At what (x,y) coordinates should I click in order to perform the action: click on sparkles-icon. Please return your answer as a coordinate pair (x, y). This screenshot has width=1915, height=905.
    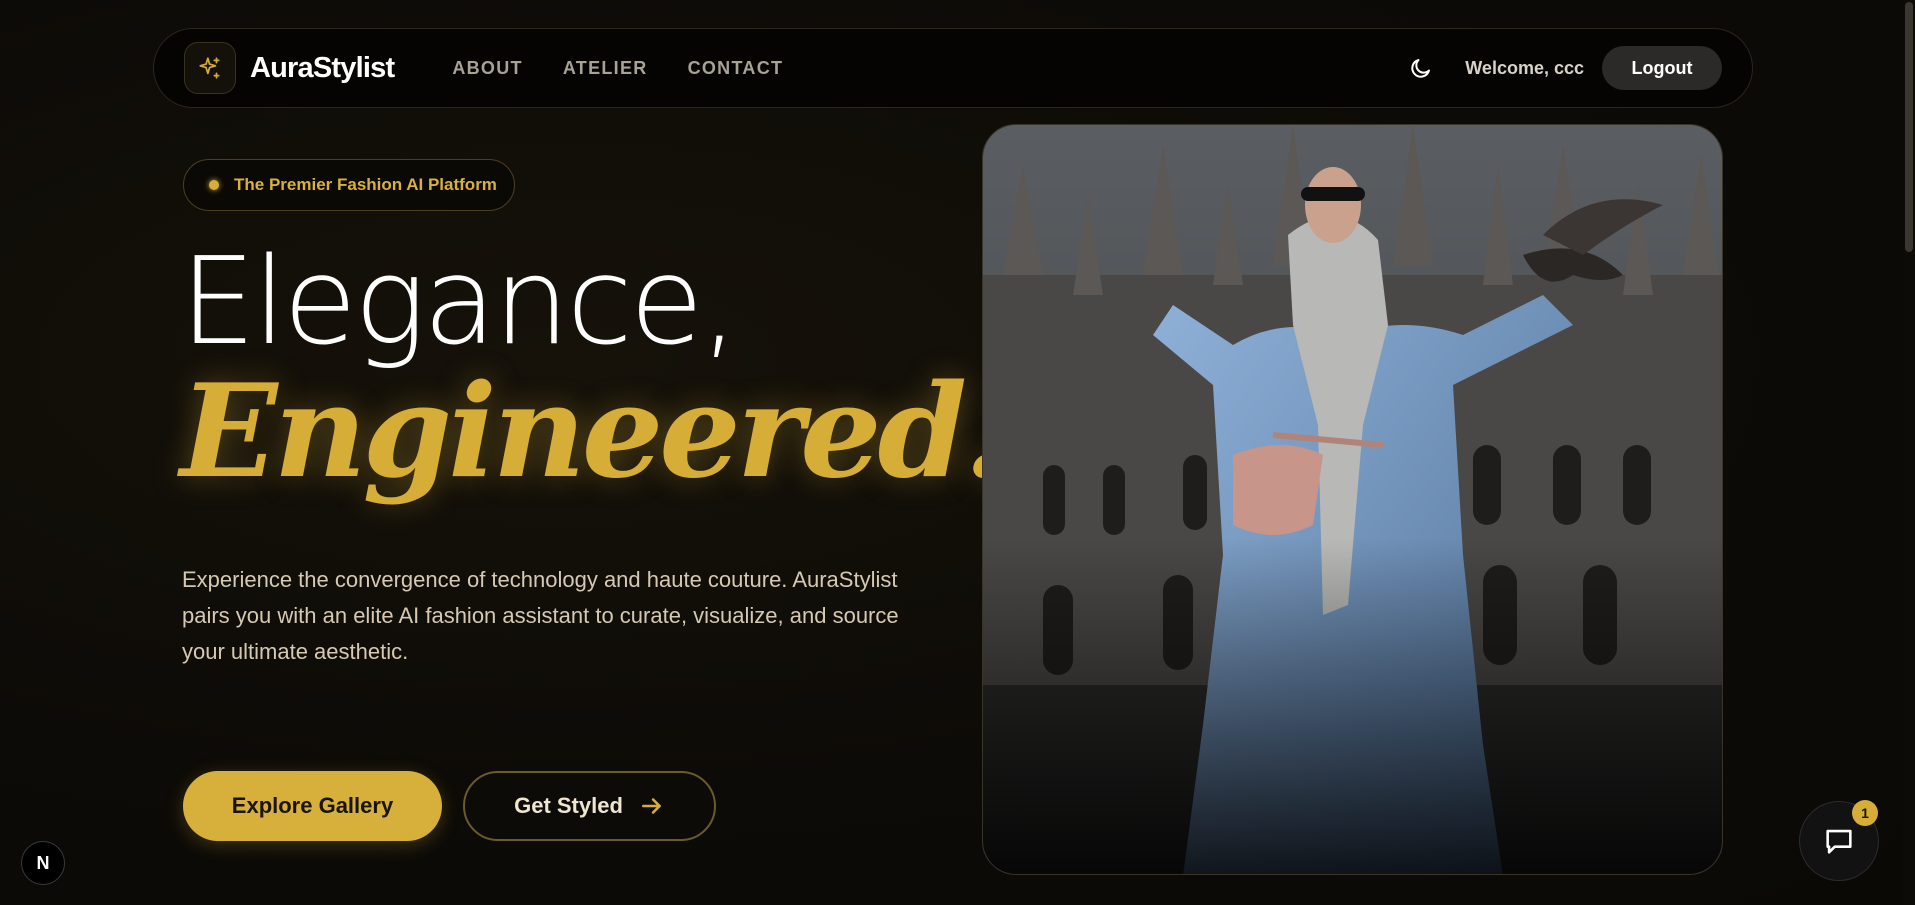
    Looking at the image, I should click on (209, 68).